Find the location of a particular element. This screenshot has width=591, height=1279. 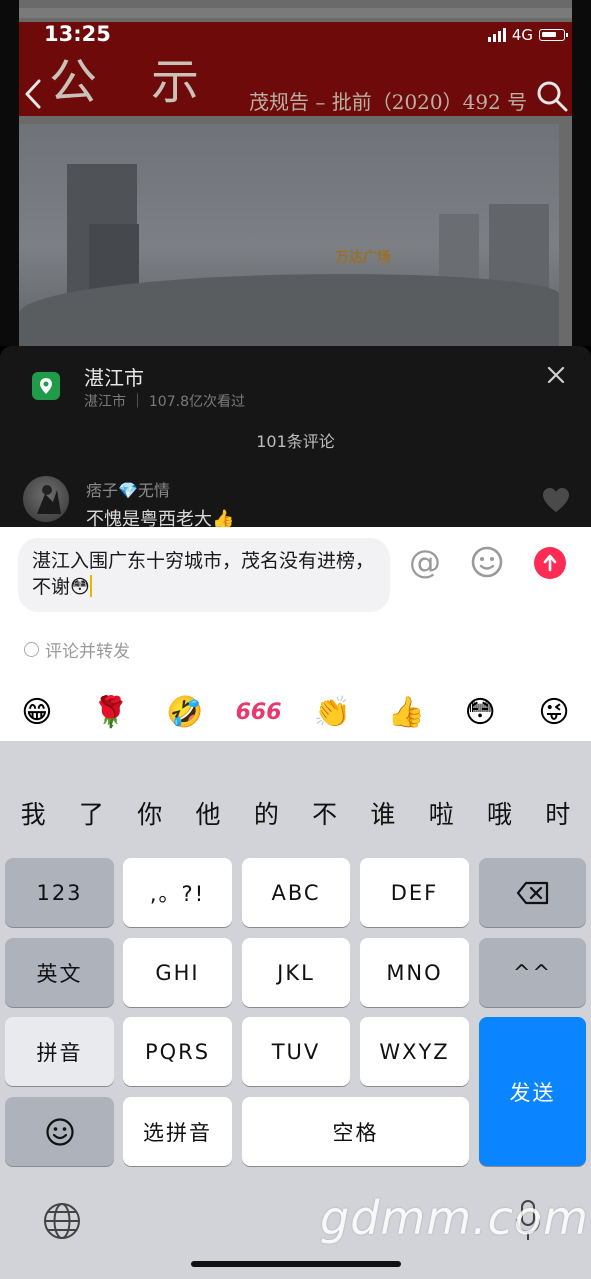

key-wxyz: WXYZ is located at coordinates (414, 1051).